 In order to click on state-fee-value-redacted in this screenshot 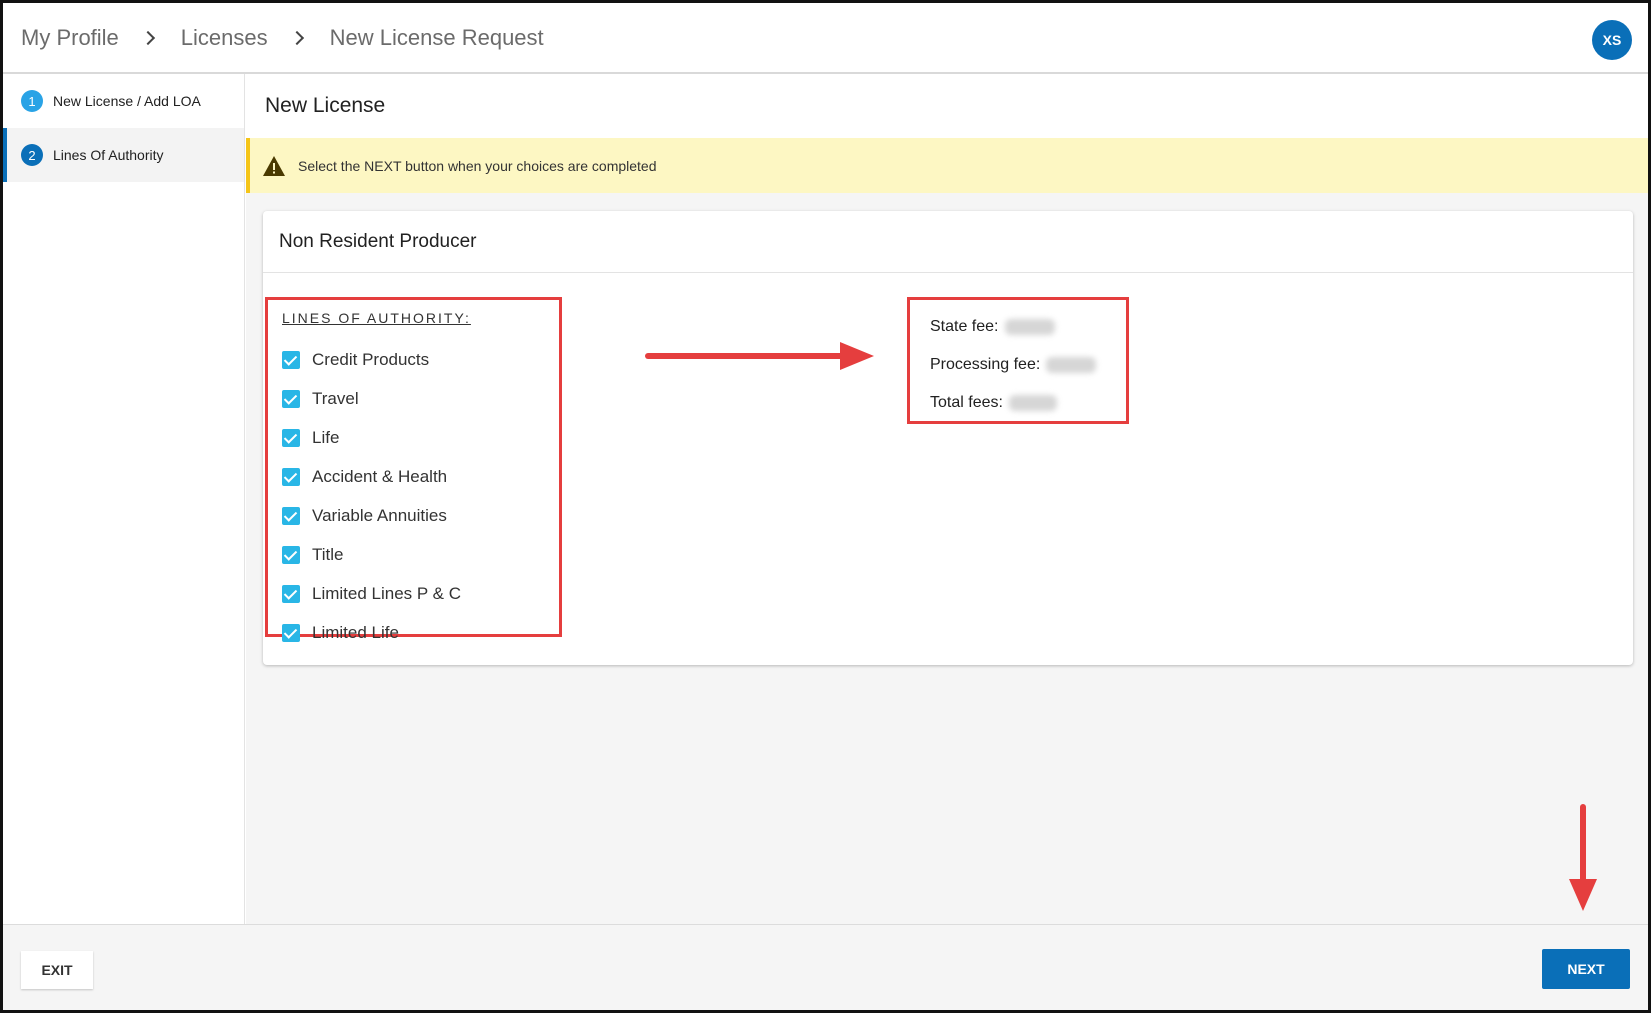, I will do `click(1029, 327)`.